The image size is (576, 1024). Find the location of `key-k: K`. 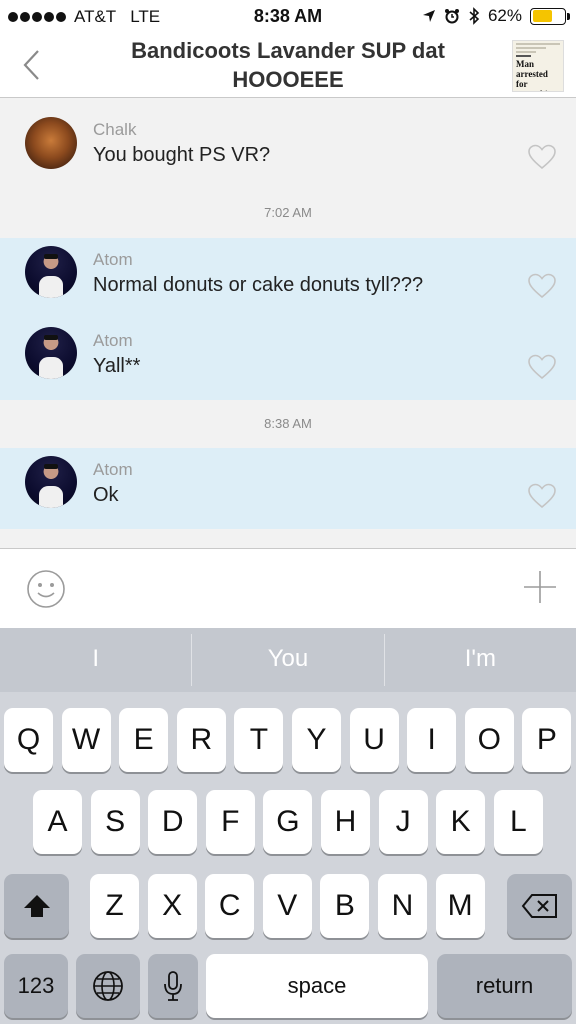

key-k: K is located at coordinates (461, 822).